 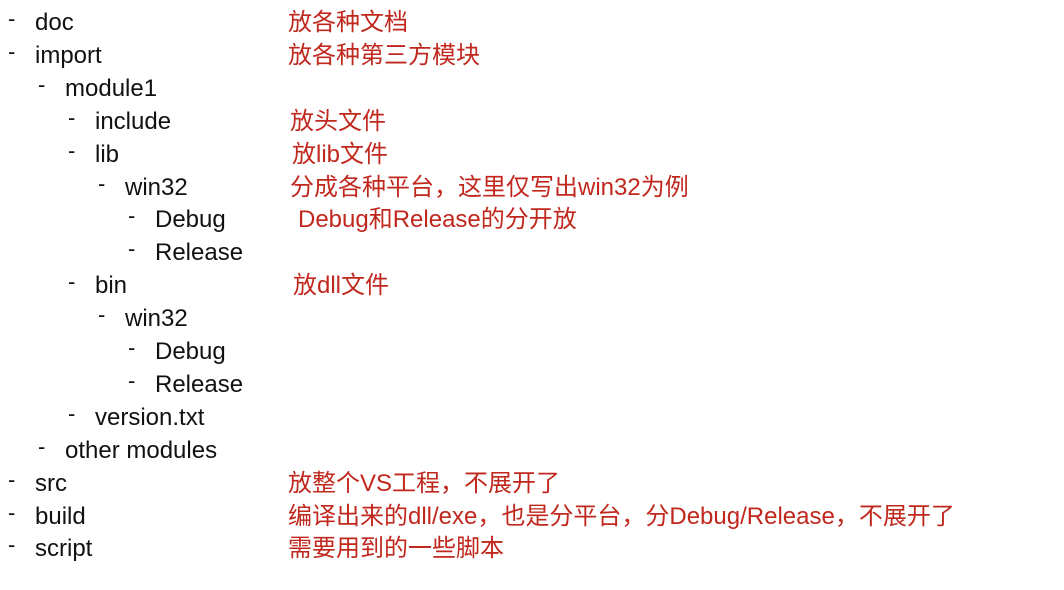 I want to click on tree-row: - src 放整个VS工程，不展开了, so click(x=532, y=483).